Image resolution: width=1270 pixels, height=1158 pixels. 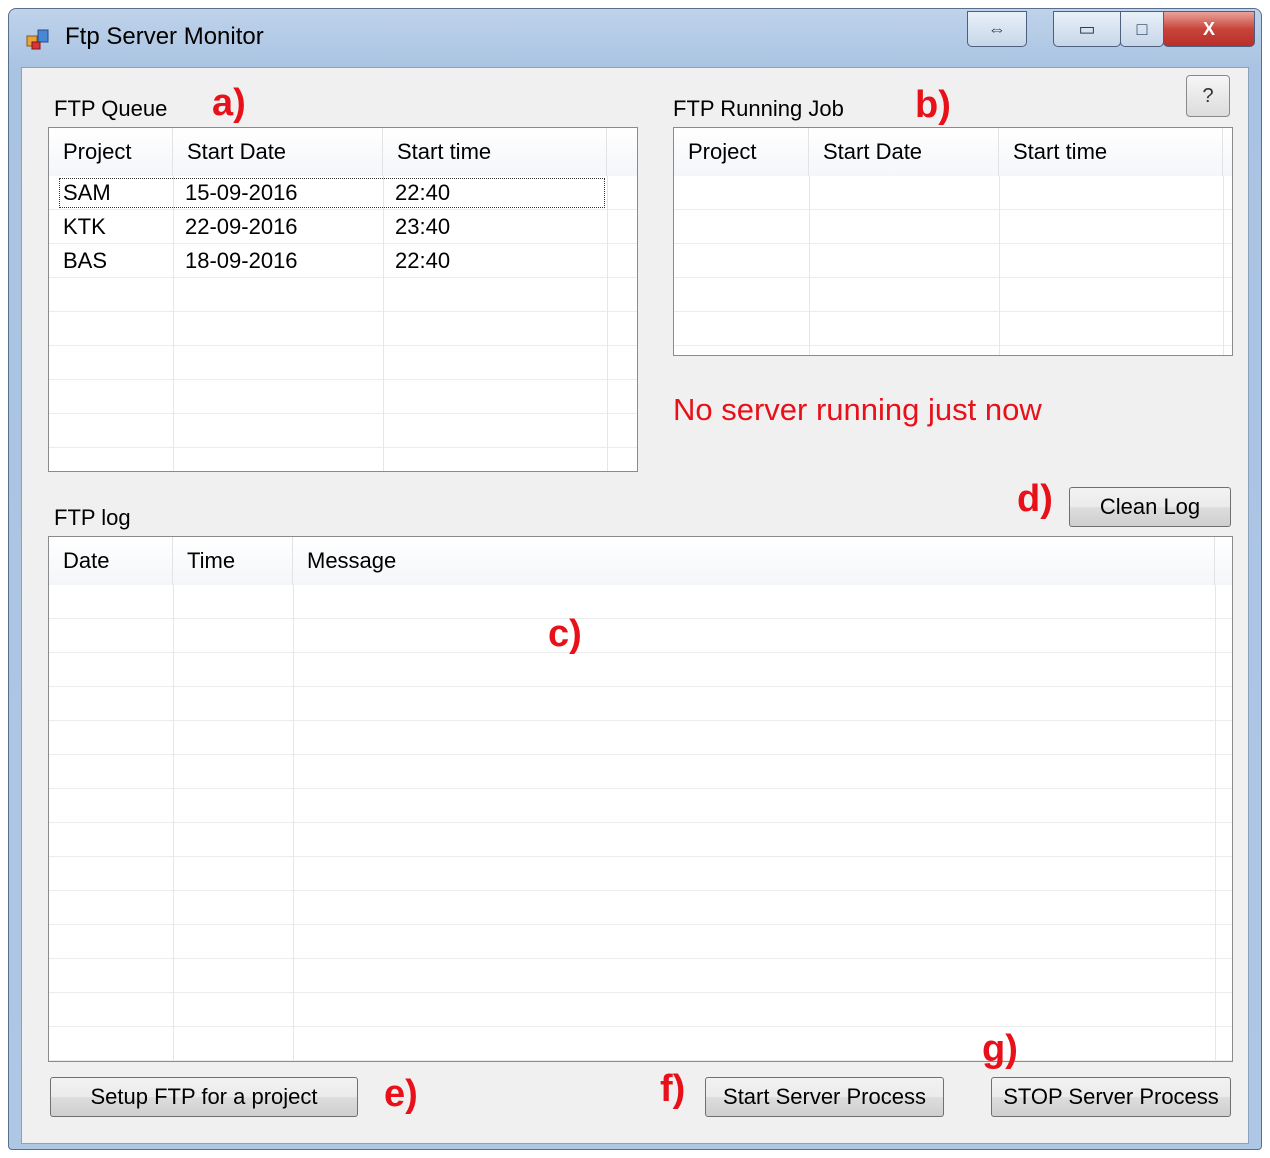 I want to click on setup-ftp-button: Setup FTP for a project, so click(x=204, y=1097).